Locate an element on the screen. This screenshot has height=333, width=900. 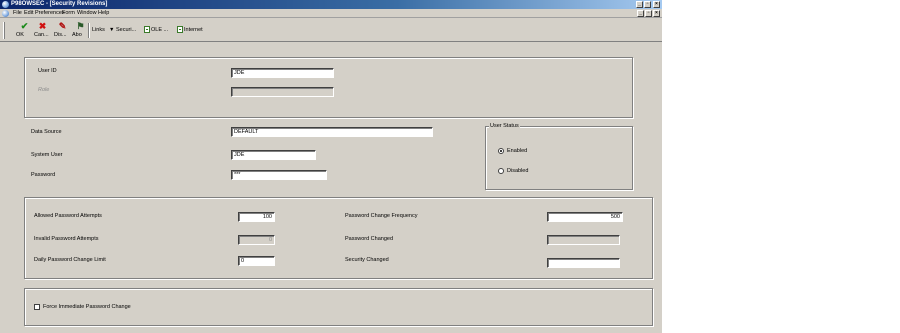
document-icon is located at coordinates (5, 13).